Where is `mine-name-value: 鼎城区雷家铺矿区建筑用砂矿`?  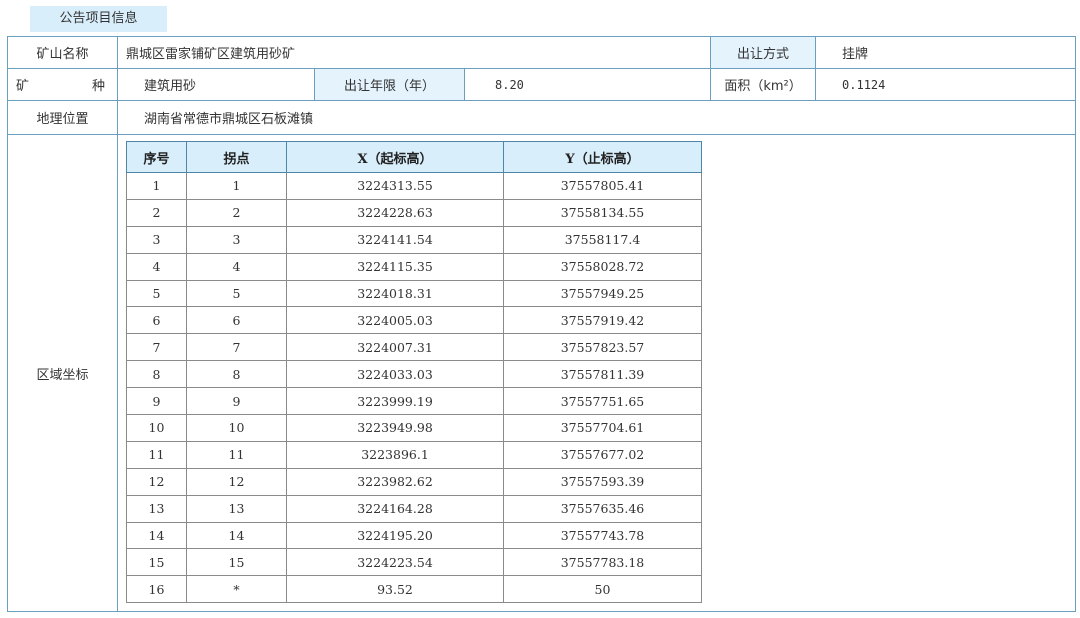
mine-name-value: 鼎城区雷家铺矿区建筑用砂矿 is located at coordinates (414, 52).